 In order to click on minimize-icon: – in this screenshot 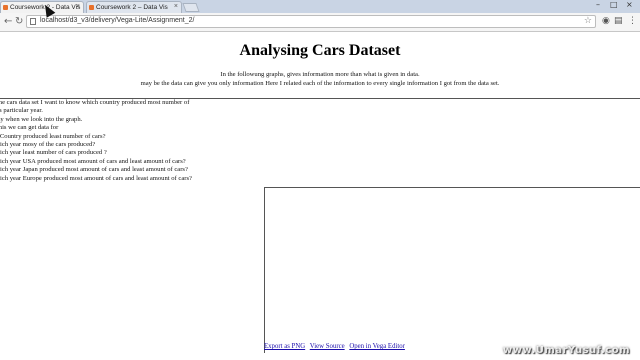, I will do `click(598, 4)`.